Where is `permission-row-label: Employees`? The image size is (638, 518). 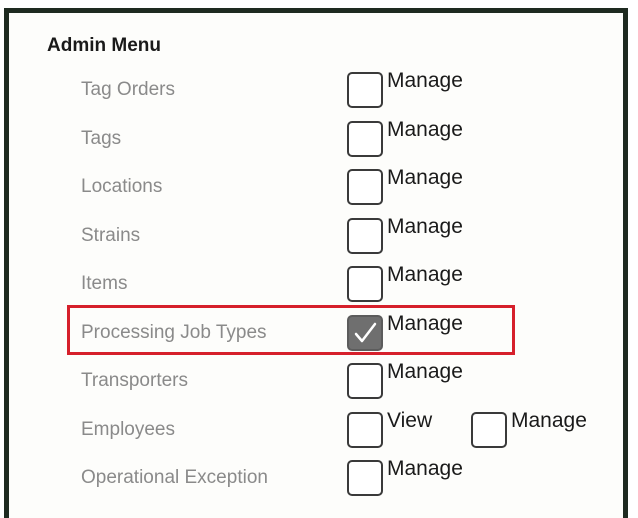
permission-row-label: Employees is located at coordinates (128, 429).